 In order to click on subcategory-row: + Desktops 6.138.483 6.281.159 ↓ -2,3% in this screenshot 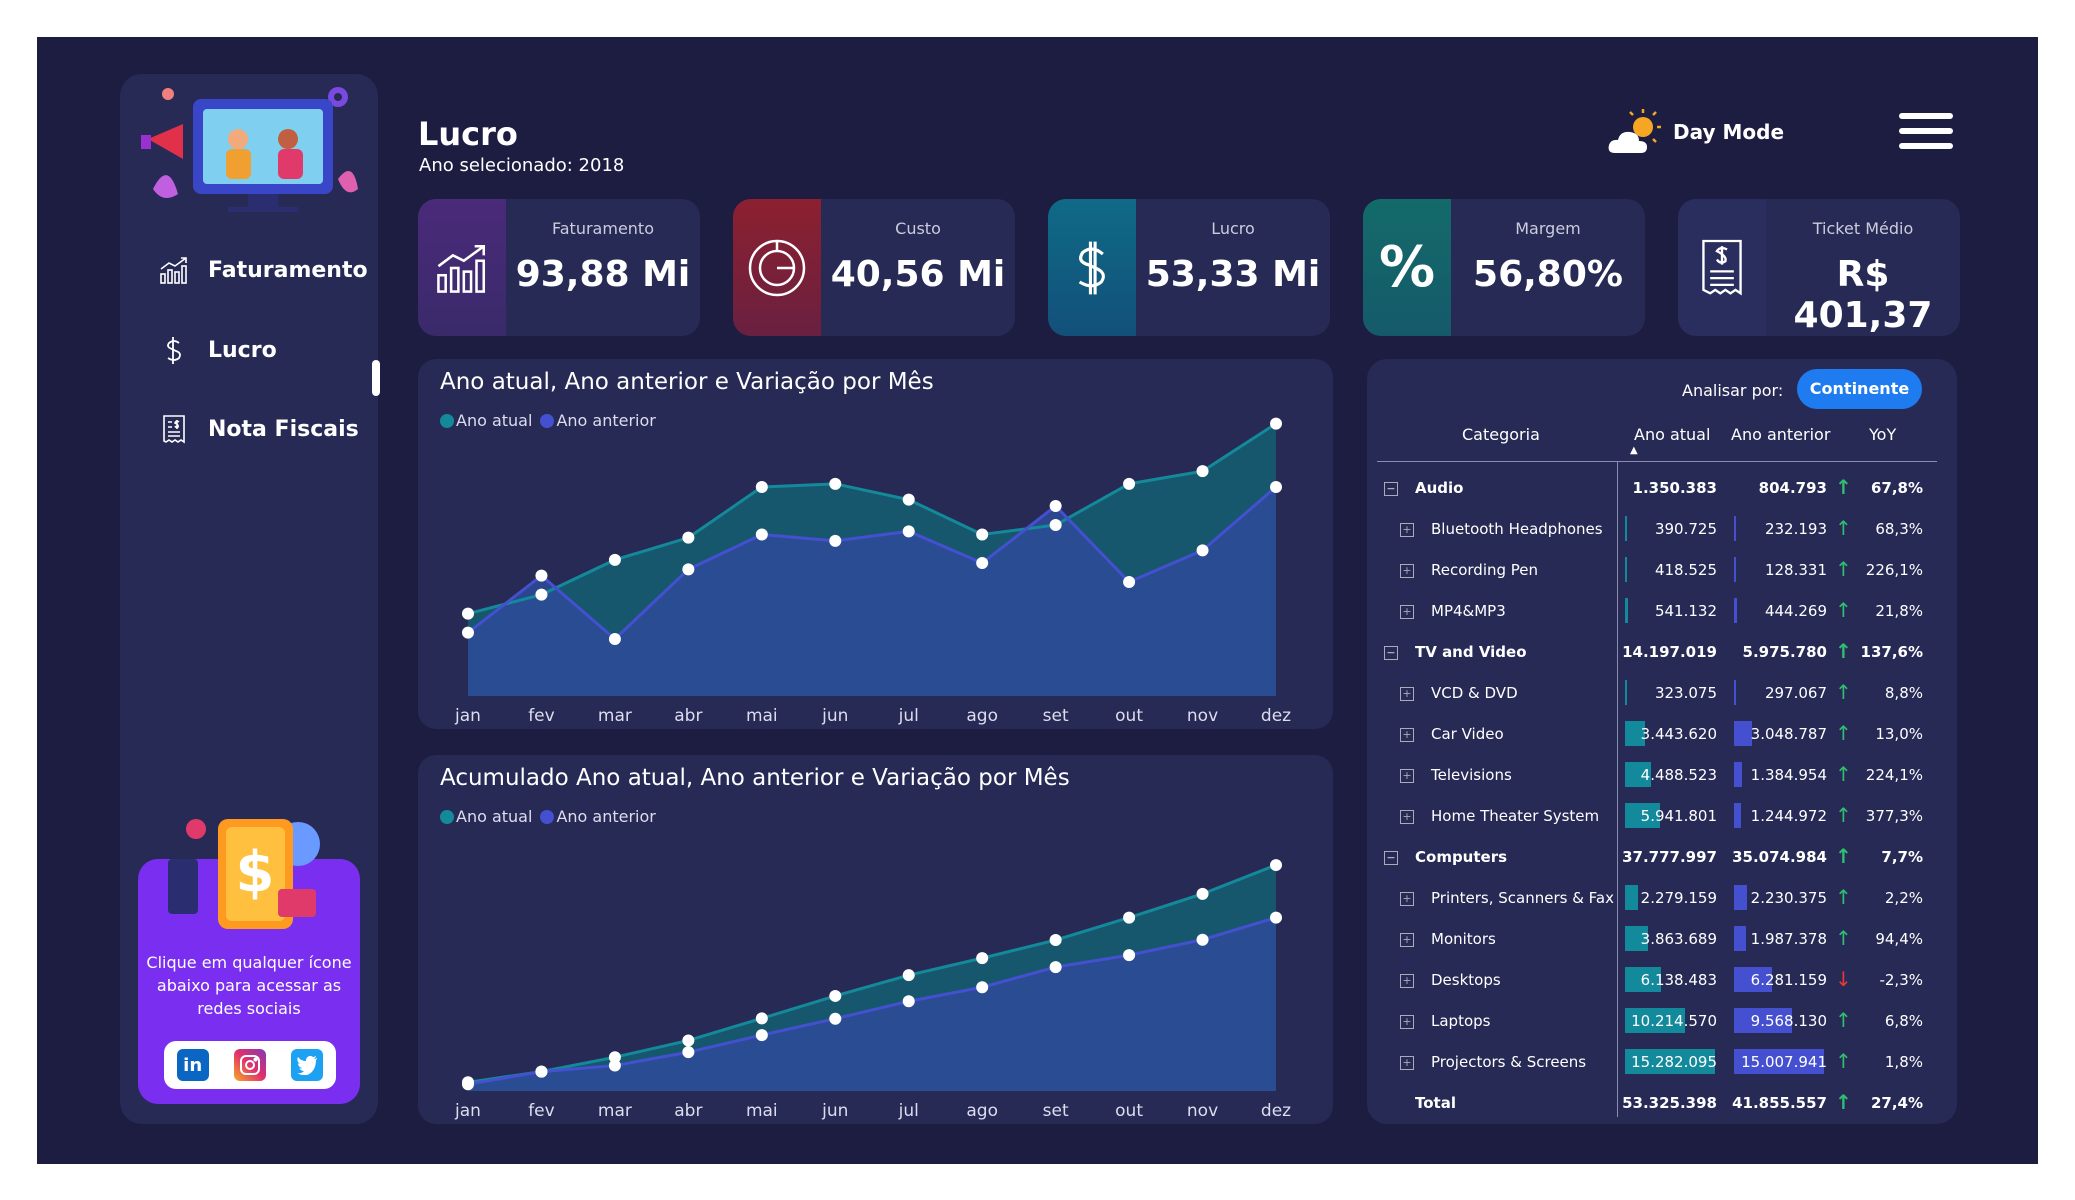, I will do `click(1662, 979)`.